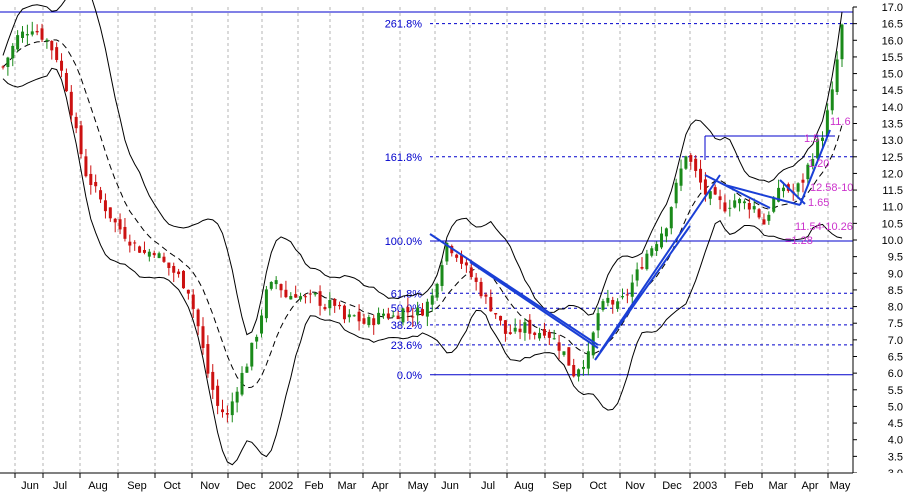  What do you see at coordinates (895, 358) in the screenshot?
I see `y-tick-label: 6.5` at bounding box center [895, 358].